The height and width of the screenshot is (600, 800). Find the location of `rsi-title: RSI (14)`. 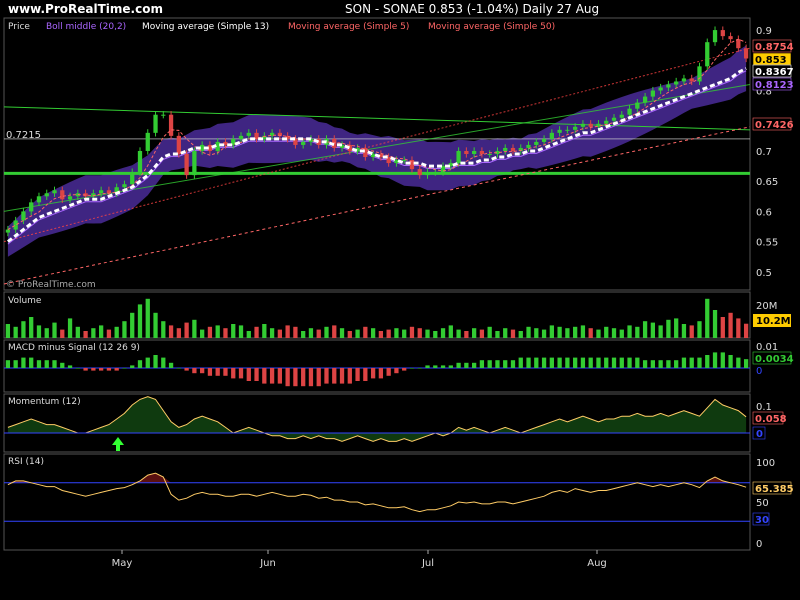

rsi-title: RSI (14) is located at coordinates (26, 462).